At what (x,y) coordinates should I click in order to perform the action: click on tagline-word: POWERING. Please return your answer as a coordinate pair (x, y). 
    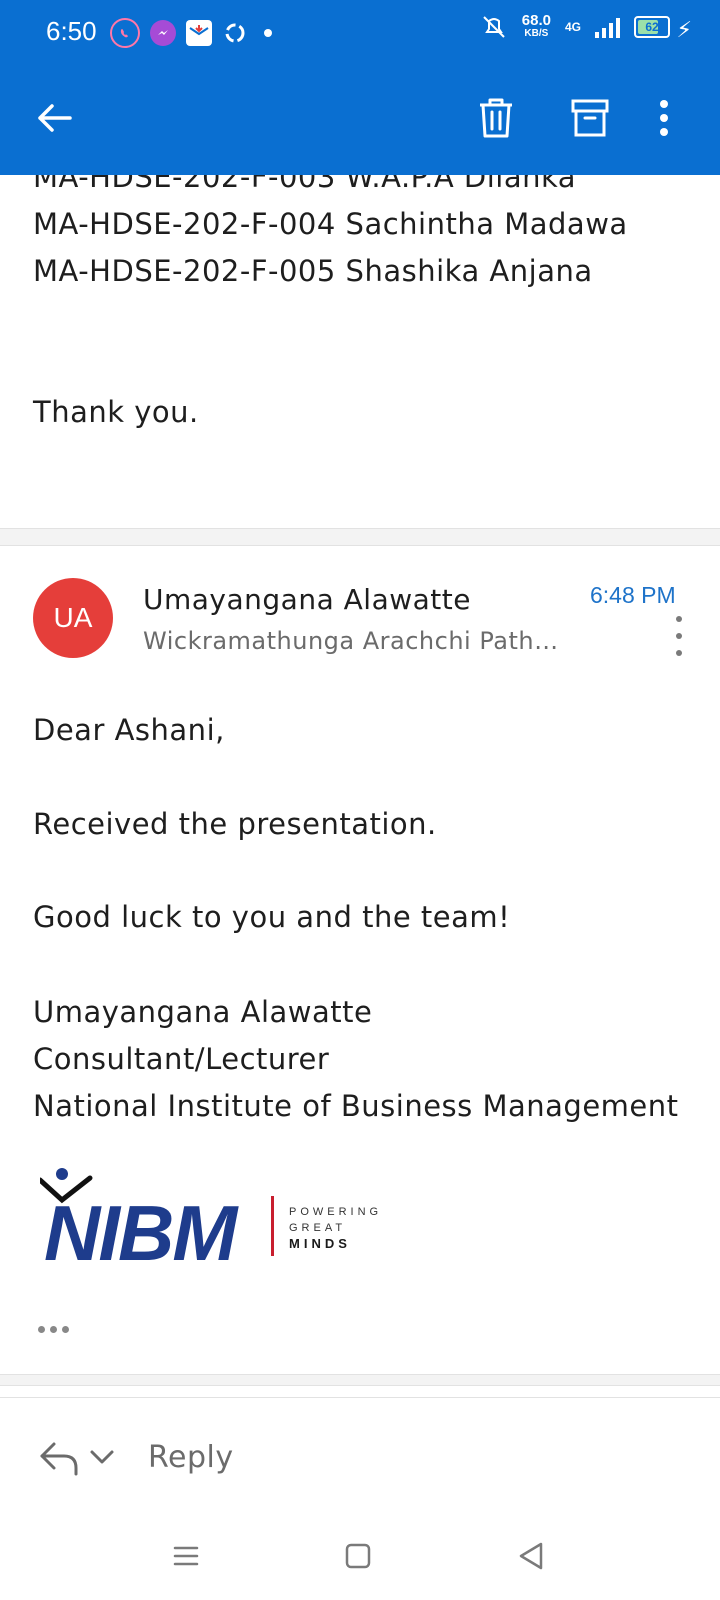
    Looking at the image, I should click on (336, 1212).